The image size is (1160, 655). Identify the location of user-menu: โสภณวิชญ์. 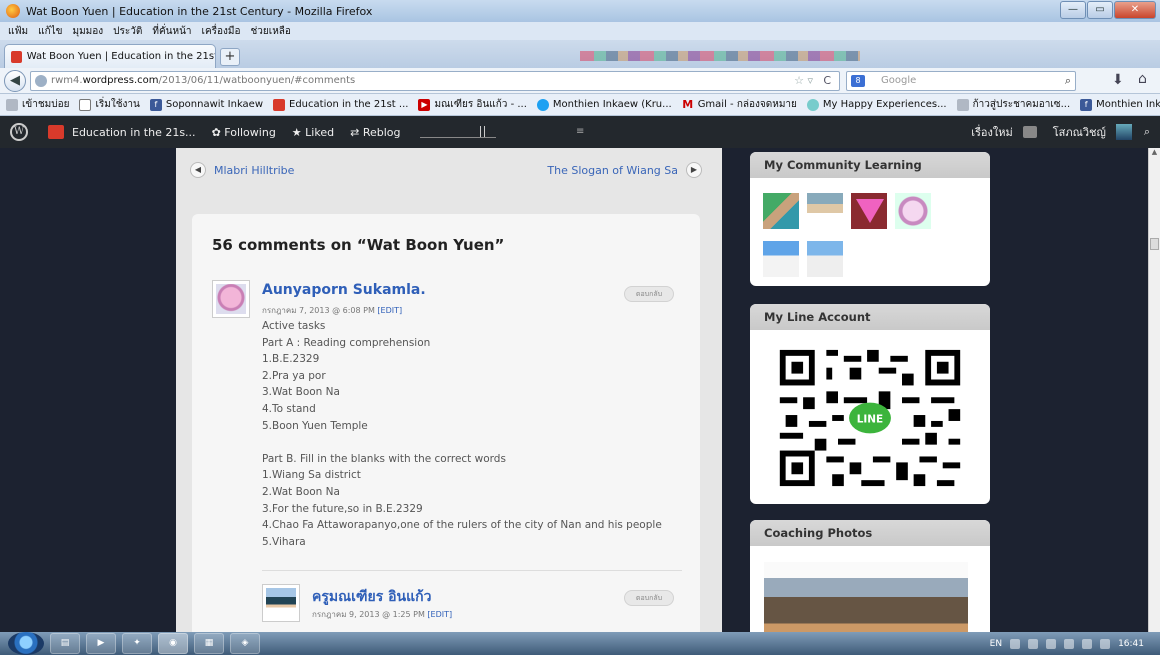
(1079, 132).